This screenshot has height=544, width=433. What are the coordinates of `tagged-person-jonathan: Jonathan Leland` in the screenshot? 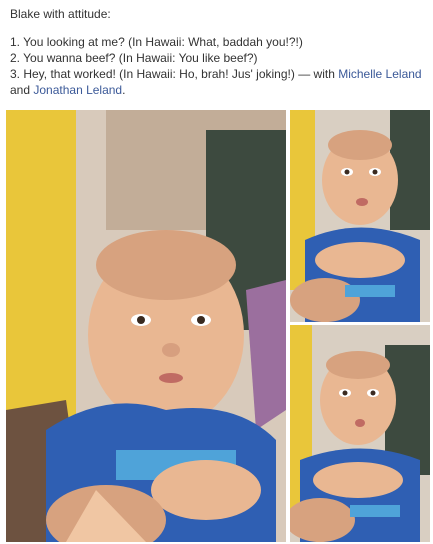 It's located at (77, 90).